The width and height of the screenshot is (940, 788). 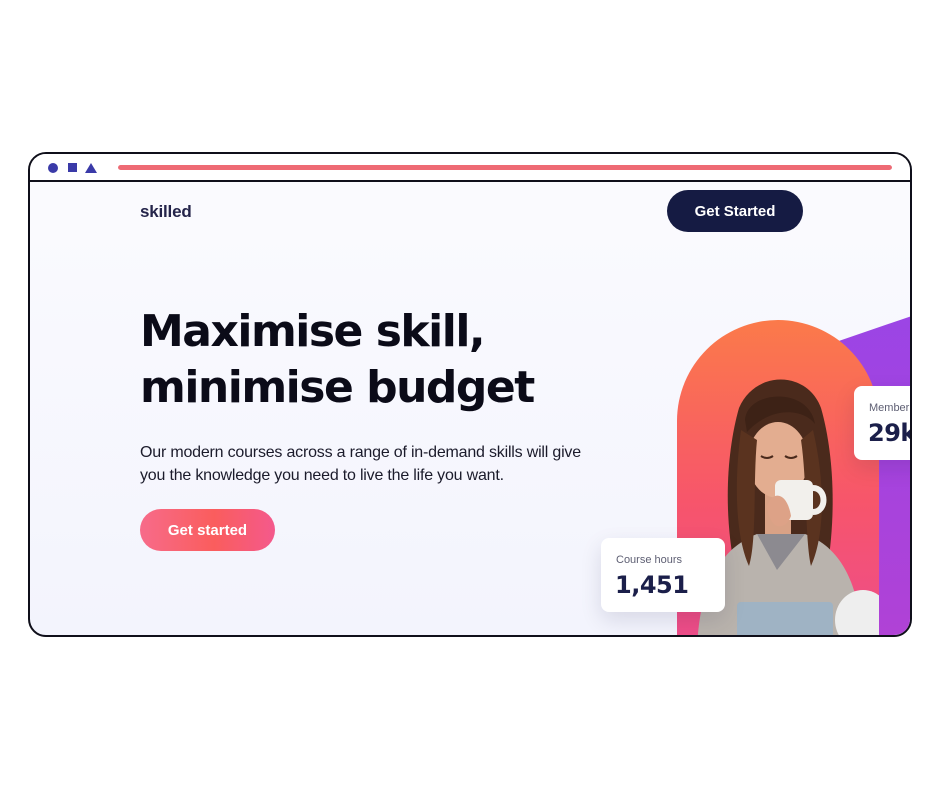 I want to click on get-started-header-button: Get Started, so click(x=735, y=211).